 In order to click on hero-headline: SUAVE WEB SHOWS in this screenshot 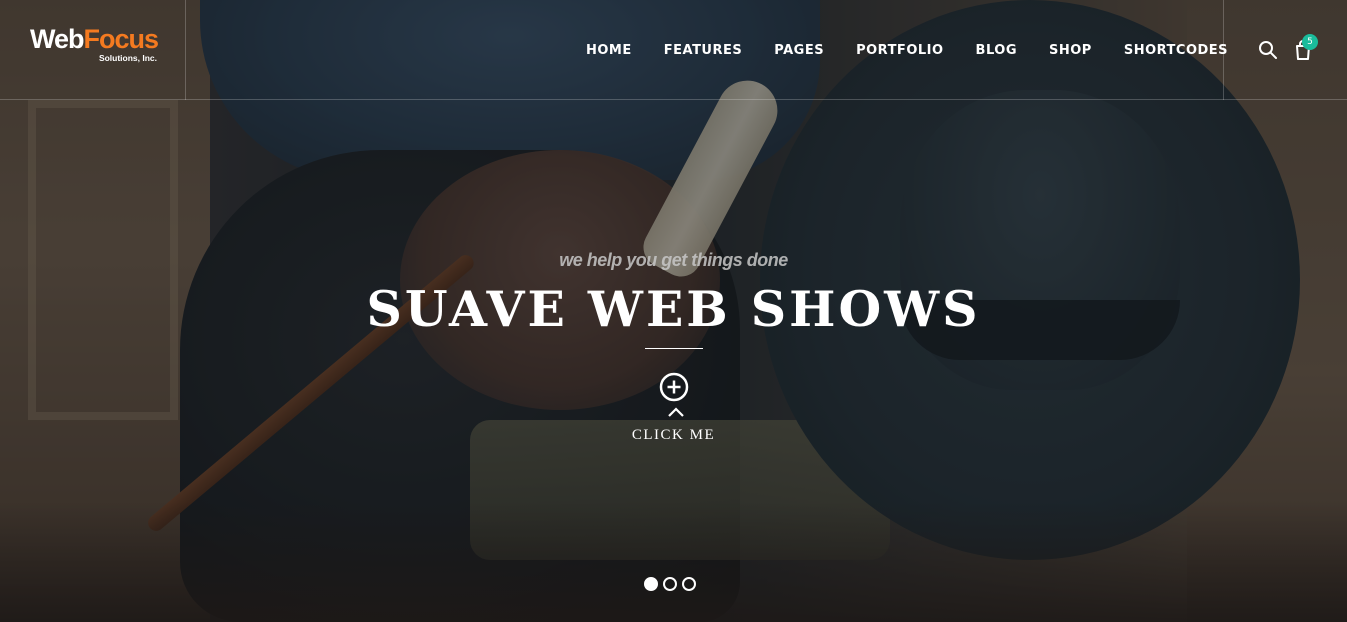, I will do `click(673, 309)`.